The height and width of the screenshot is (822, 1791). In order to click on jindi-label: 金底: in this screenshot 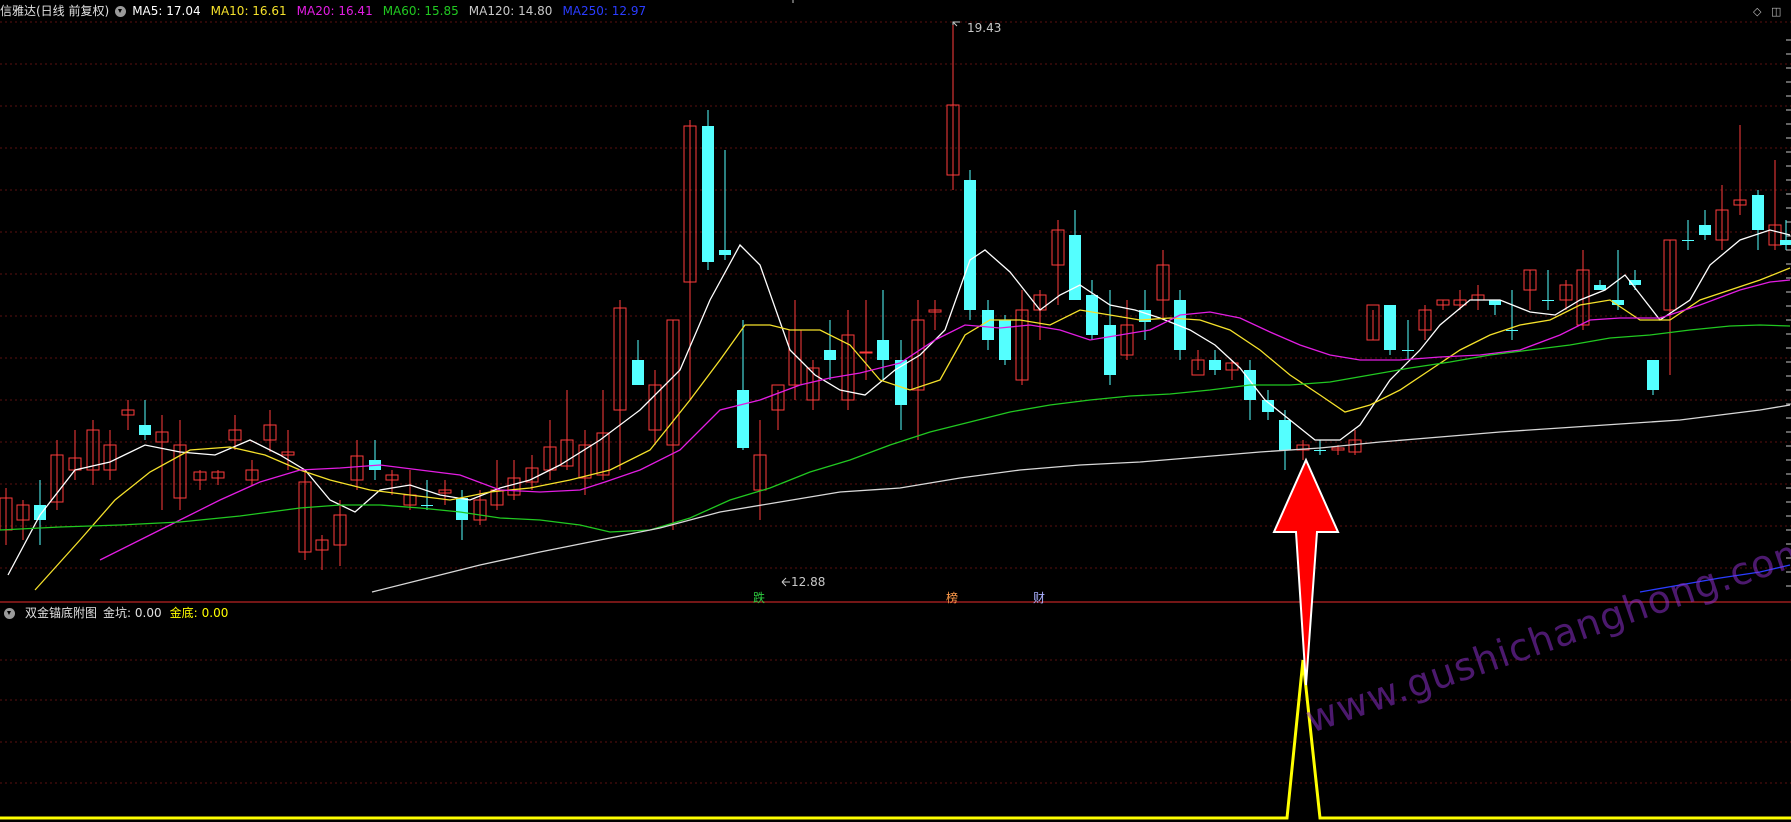, I will do `click(183, 613)`.